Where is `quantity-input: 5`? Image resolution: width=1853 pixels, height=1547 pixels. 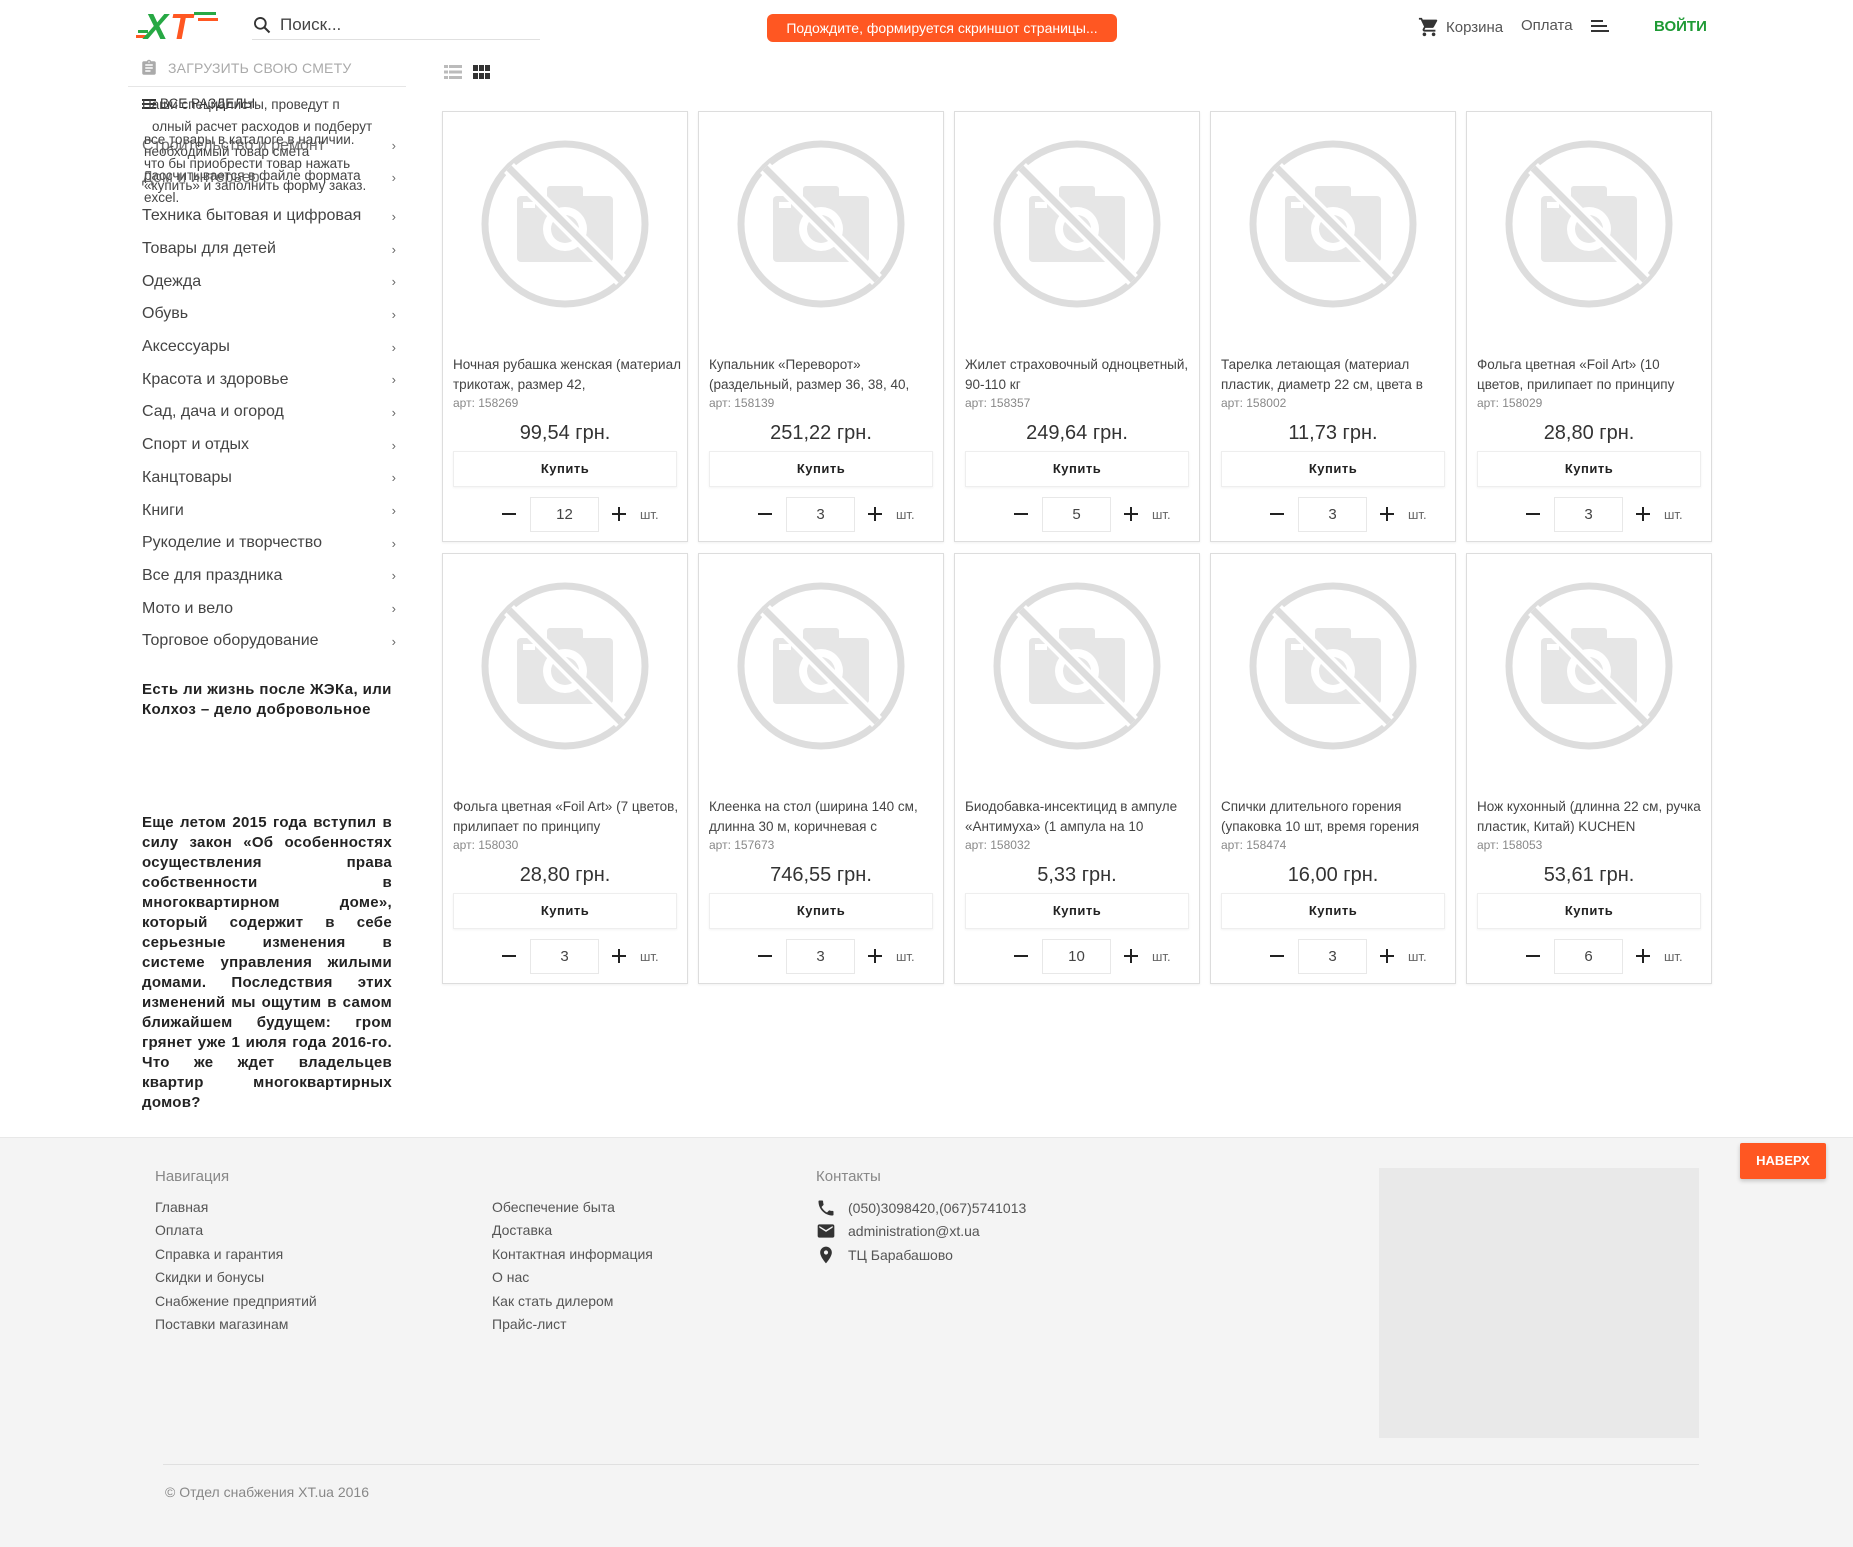
quantity-input: 5 is located at coordinates (1076, 514).